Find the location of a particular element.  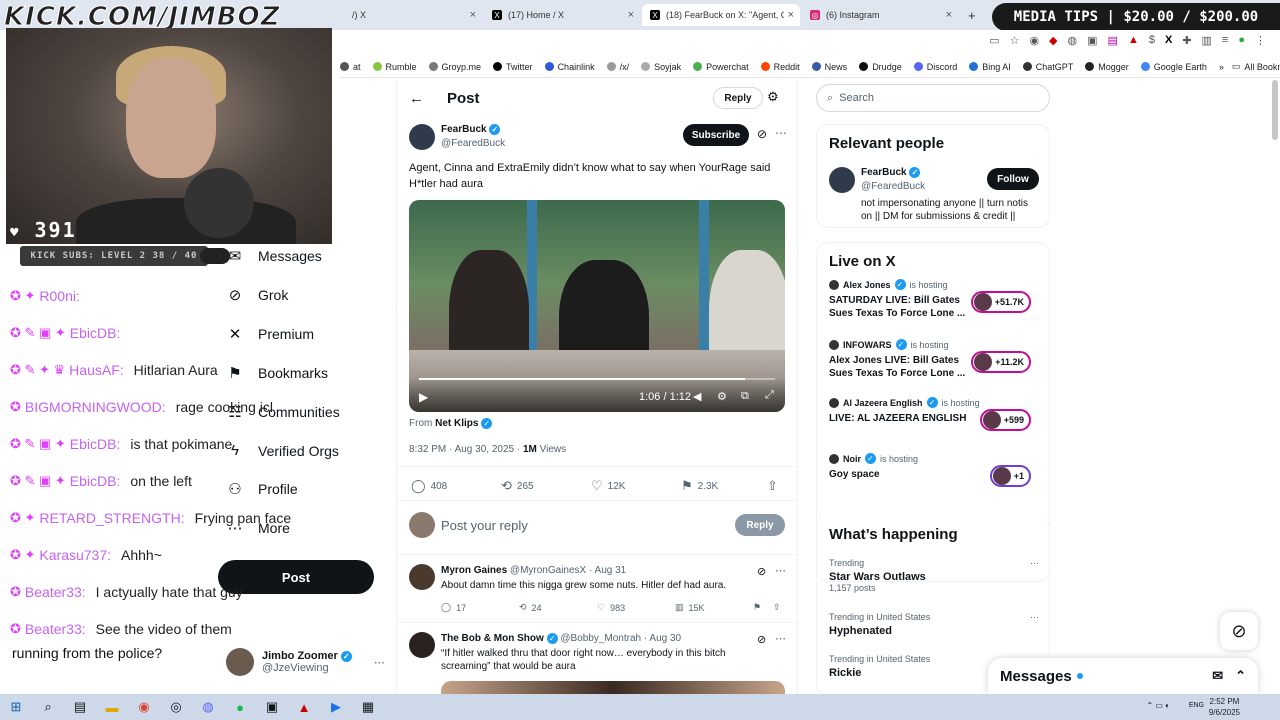

reply-submit-button: Reply is located at coordinates (760, 525).